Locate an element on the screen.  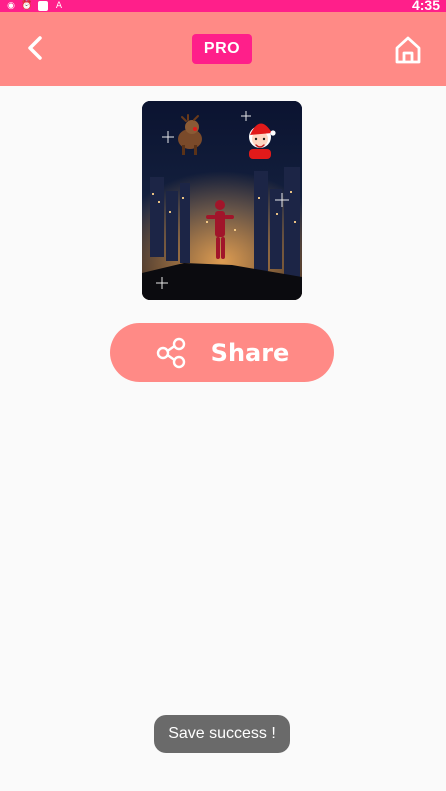
pro-button: PRO is located at coordinates (222, 49).